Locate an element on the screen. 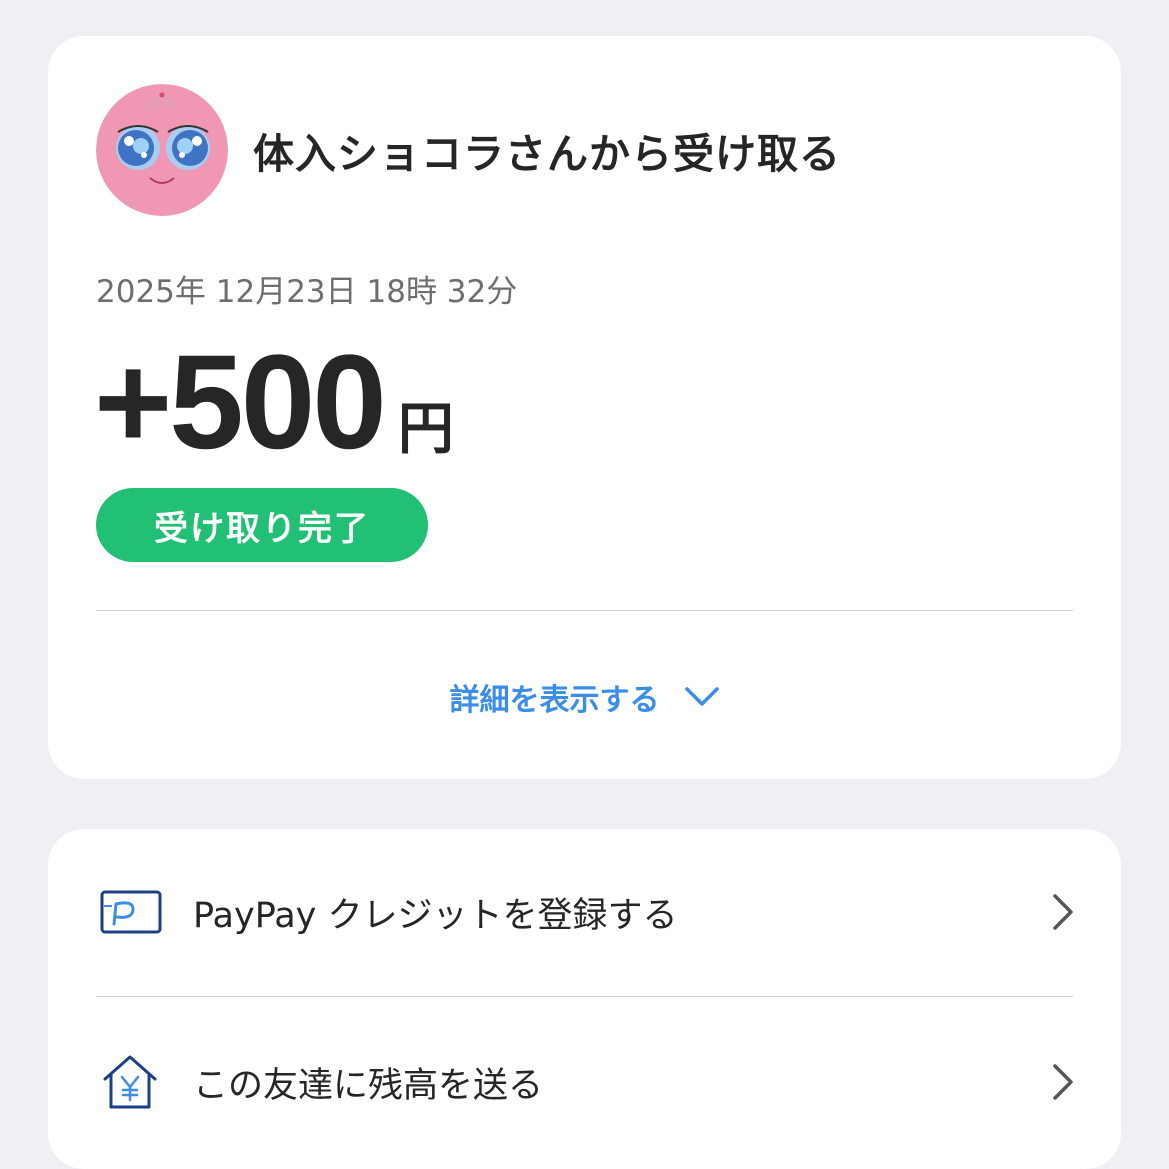  status-badge: 受け取り完了 is located at coordinates (262, 525).